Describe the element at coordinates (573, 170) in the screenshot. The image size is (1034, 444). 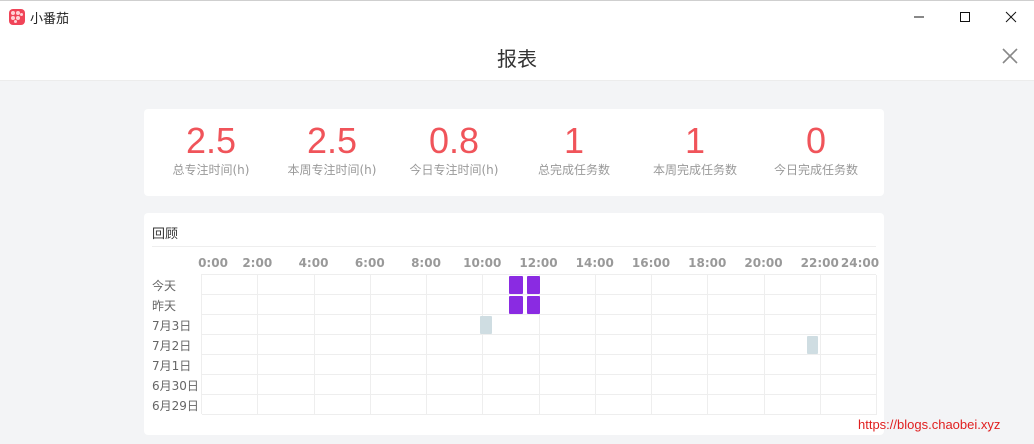
I see `stat-label: 总完成任务数` at that location.